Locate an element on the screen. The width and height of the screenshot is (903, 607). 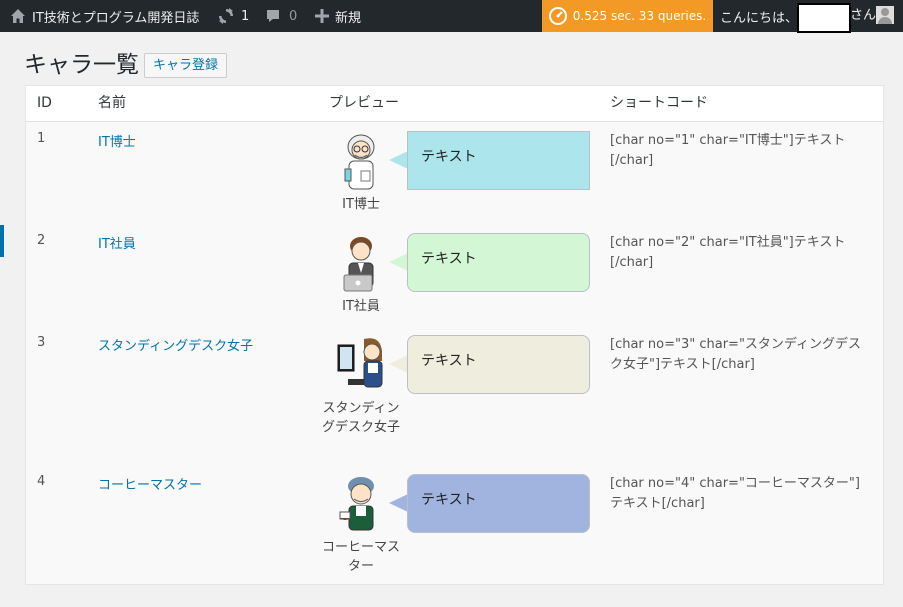
updates-count: 1 is located at coordinates (245, 16).